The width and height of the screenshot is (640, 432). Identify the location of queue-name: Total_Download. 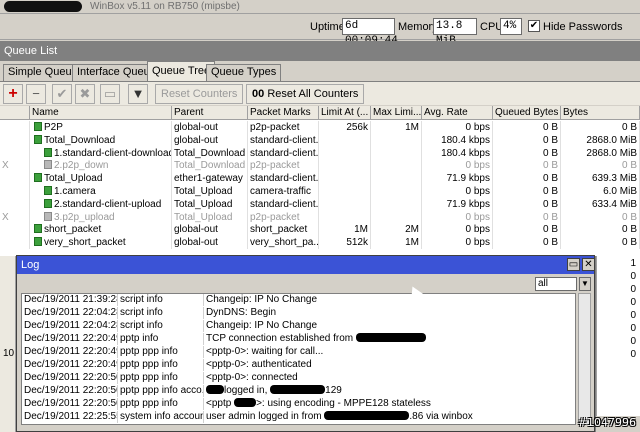
(80, 140).